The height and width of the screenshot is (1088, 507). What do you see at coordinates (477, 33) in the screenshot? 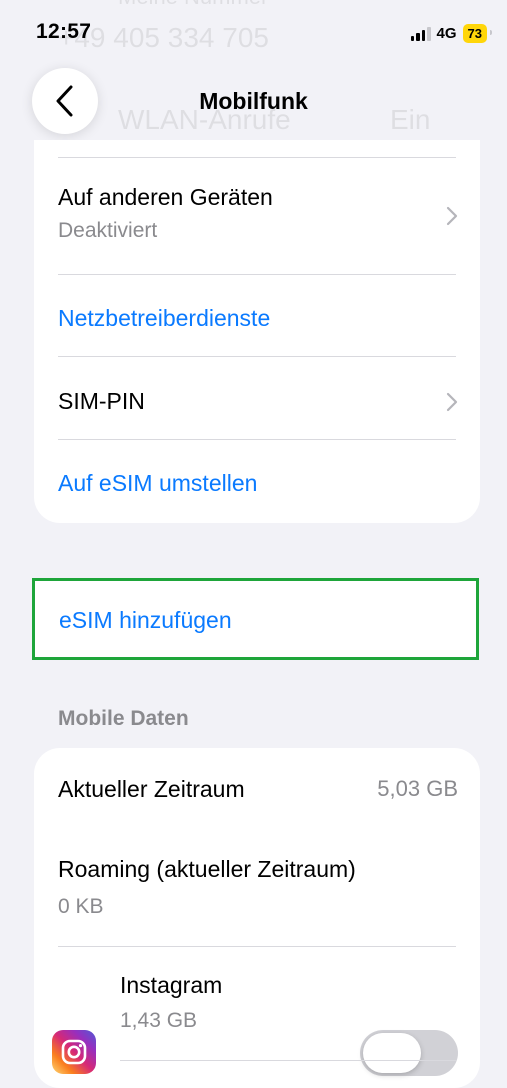
I see `battery-icon: 73` at bounding box center [477, 33].